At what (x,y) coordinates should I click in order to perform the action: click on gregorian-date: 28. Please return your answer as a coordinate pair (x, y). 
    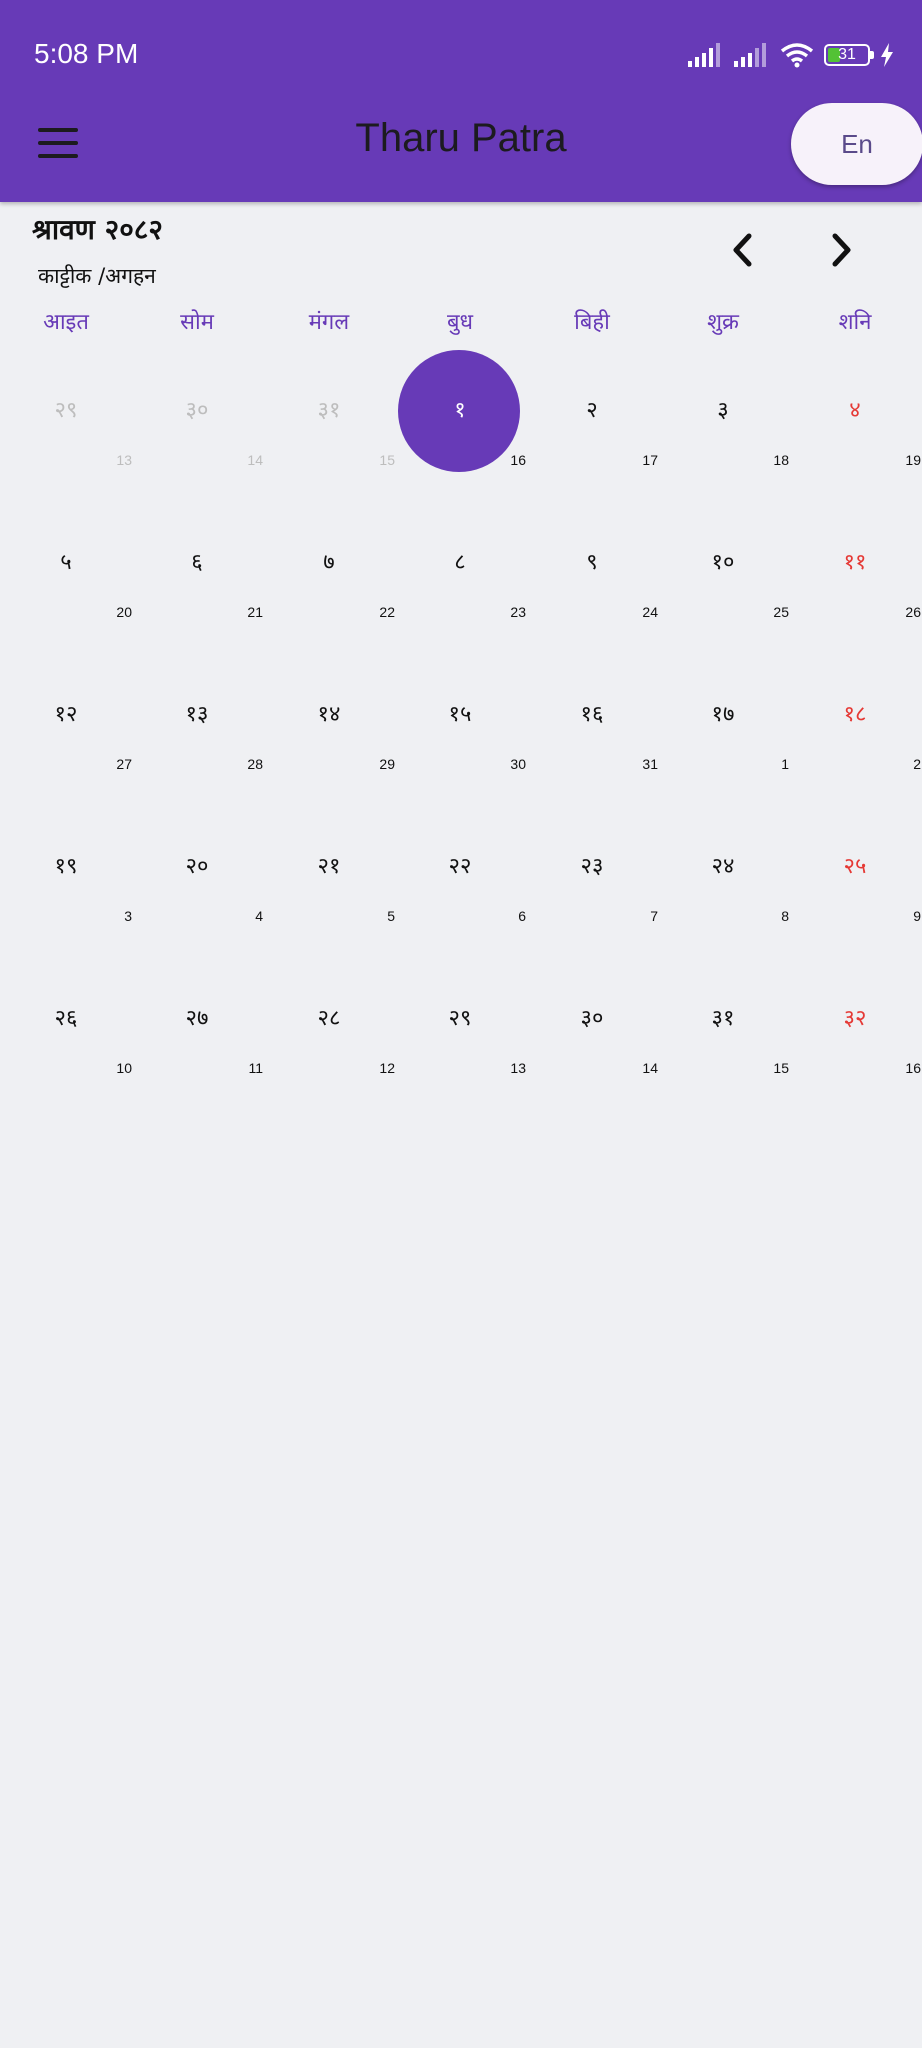
    Looking at the image, I should click on (255, 764).